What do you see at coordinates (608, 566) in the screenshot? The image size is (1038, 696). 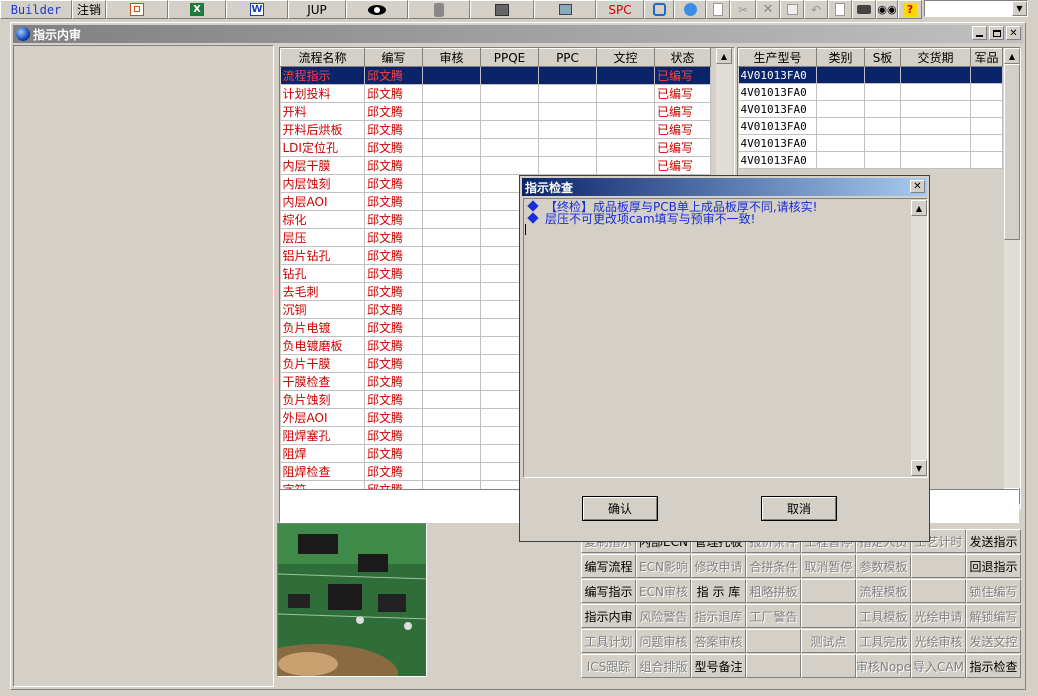 I see `function-button: 编写流程` at bounding box center [608, 566].